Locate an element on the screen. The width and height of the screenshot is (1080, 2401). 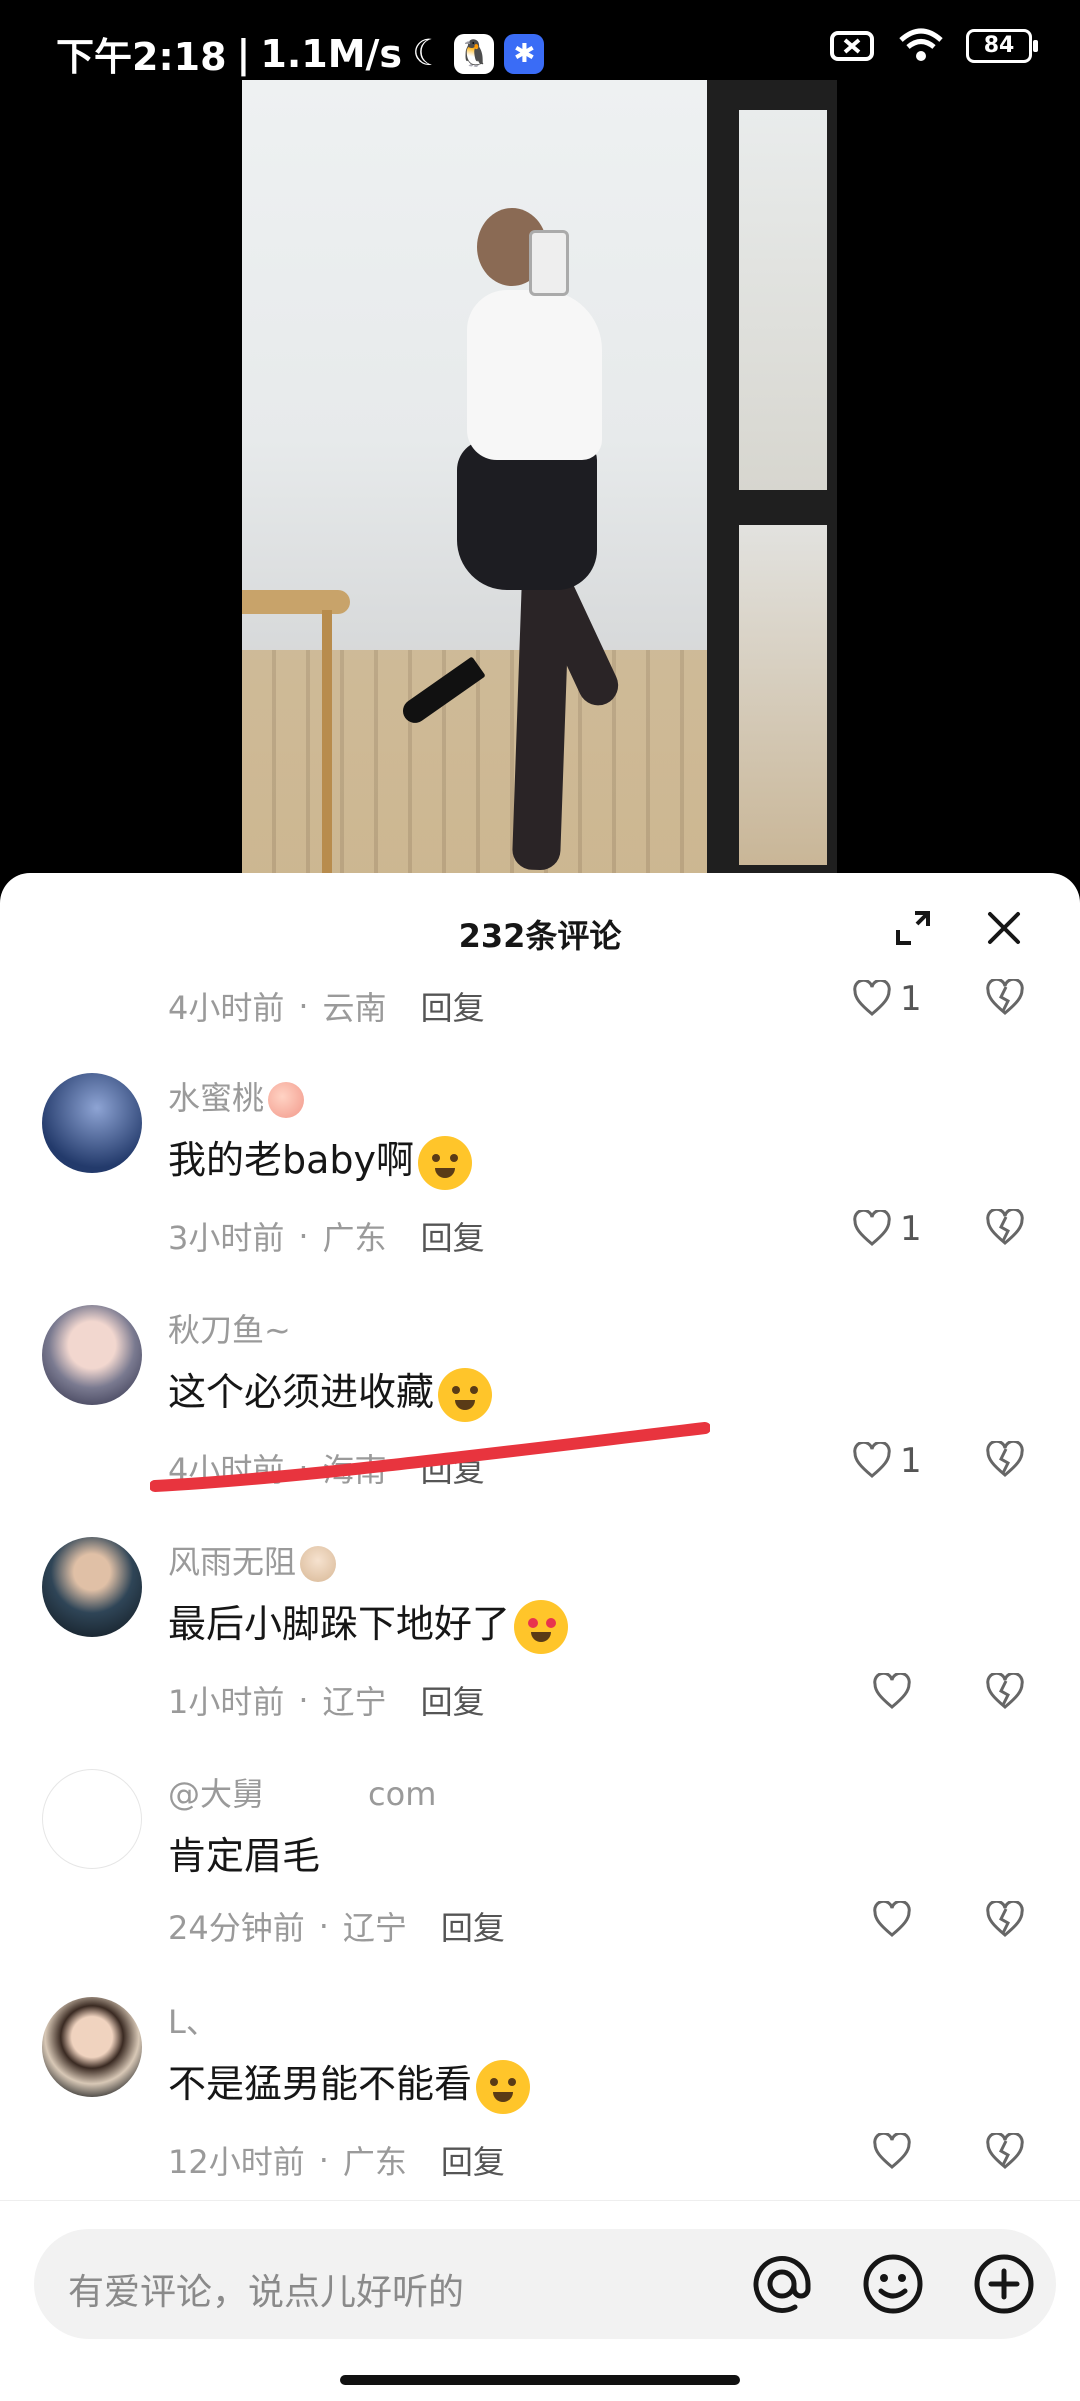
comment-time: 24分钟前 is located at coordinates (236, 1928).